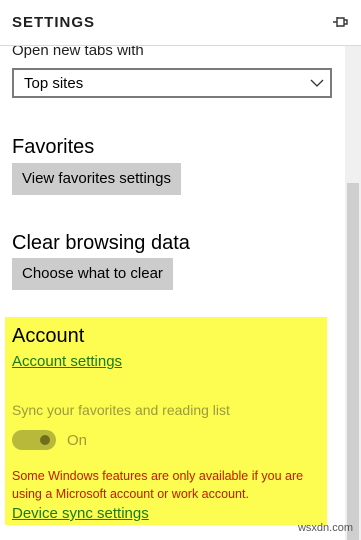  I want to click on watermark: wsxdn.com, so click(325, 528).